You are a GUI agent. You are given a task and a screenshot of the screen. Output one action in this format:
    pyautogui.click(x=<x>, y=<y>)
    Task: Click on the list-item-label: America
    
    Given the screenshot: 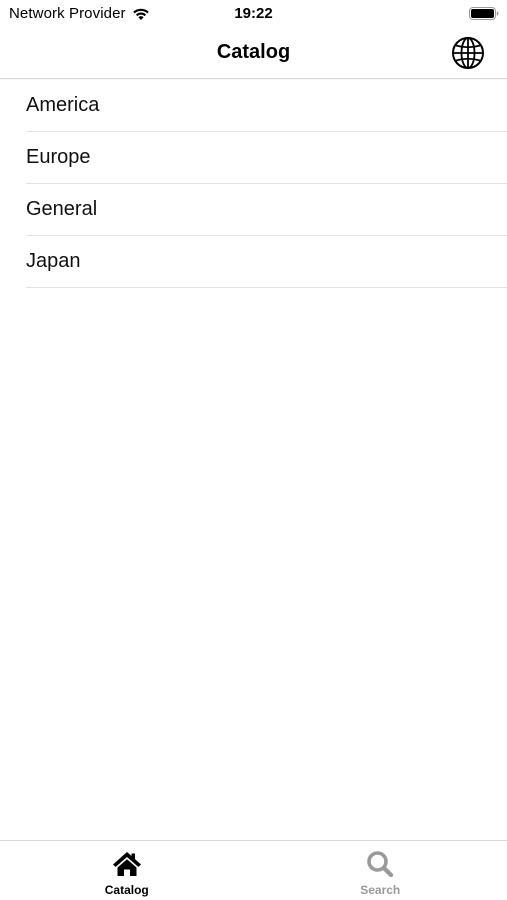 What is the action you would take?
    pyautogui.click(x=63, y=105)
    